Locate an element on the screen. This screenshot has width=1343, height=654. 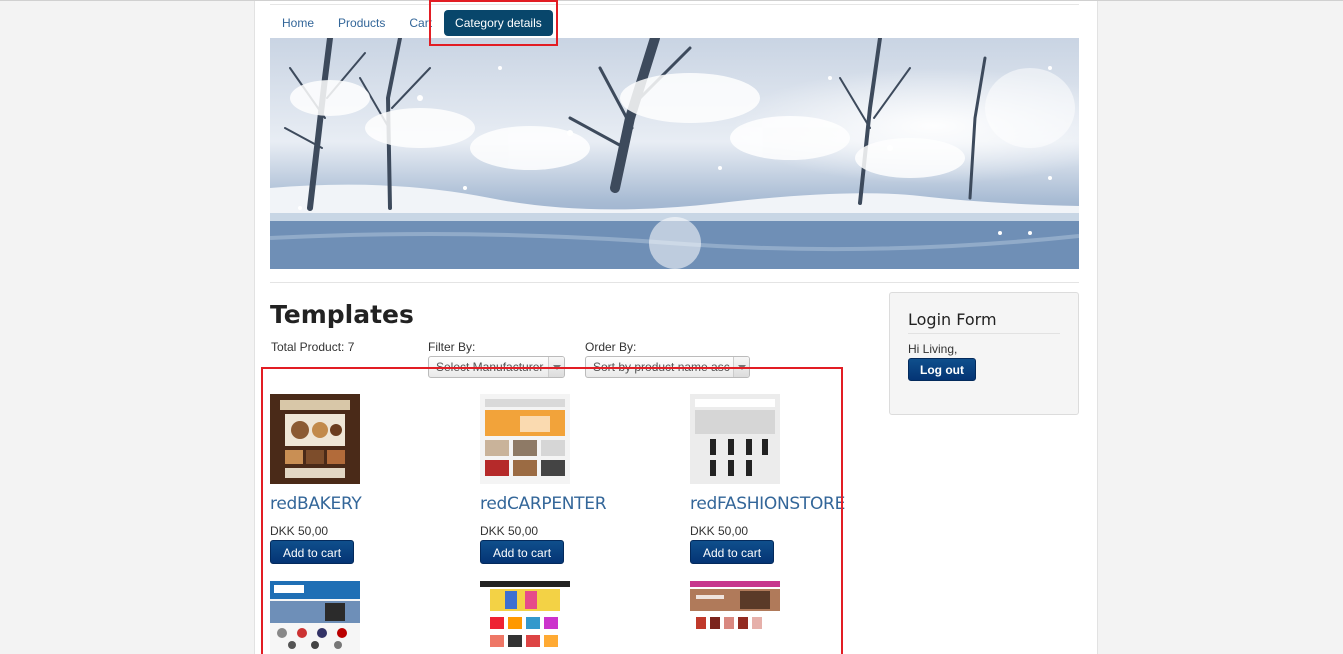
fashion-shoes-thumbnail is located at coordinates (735, 617).